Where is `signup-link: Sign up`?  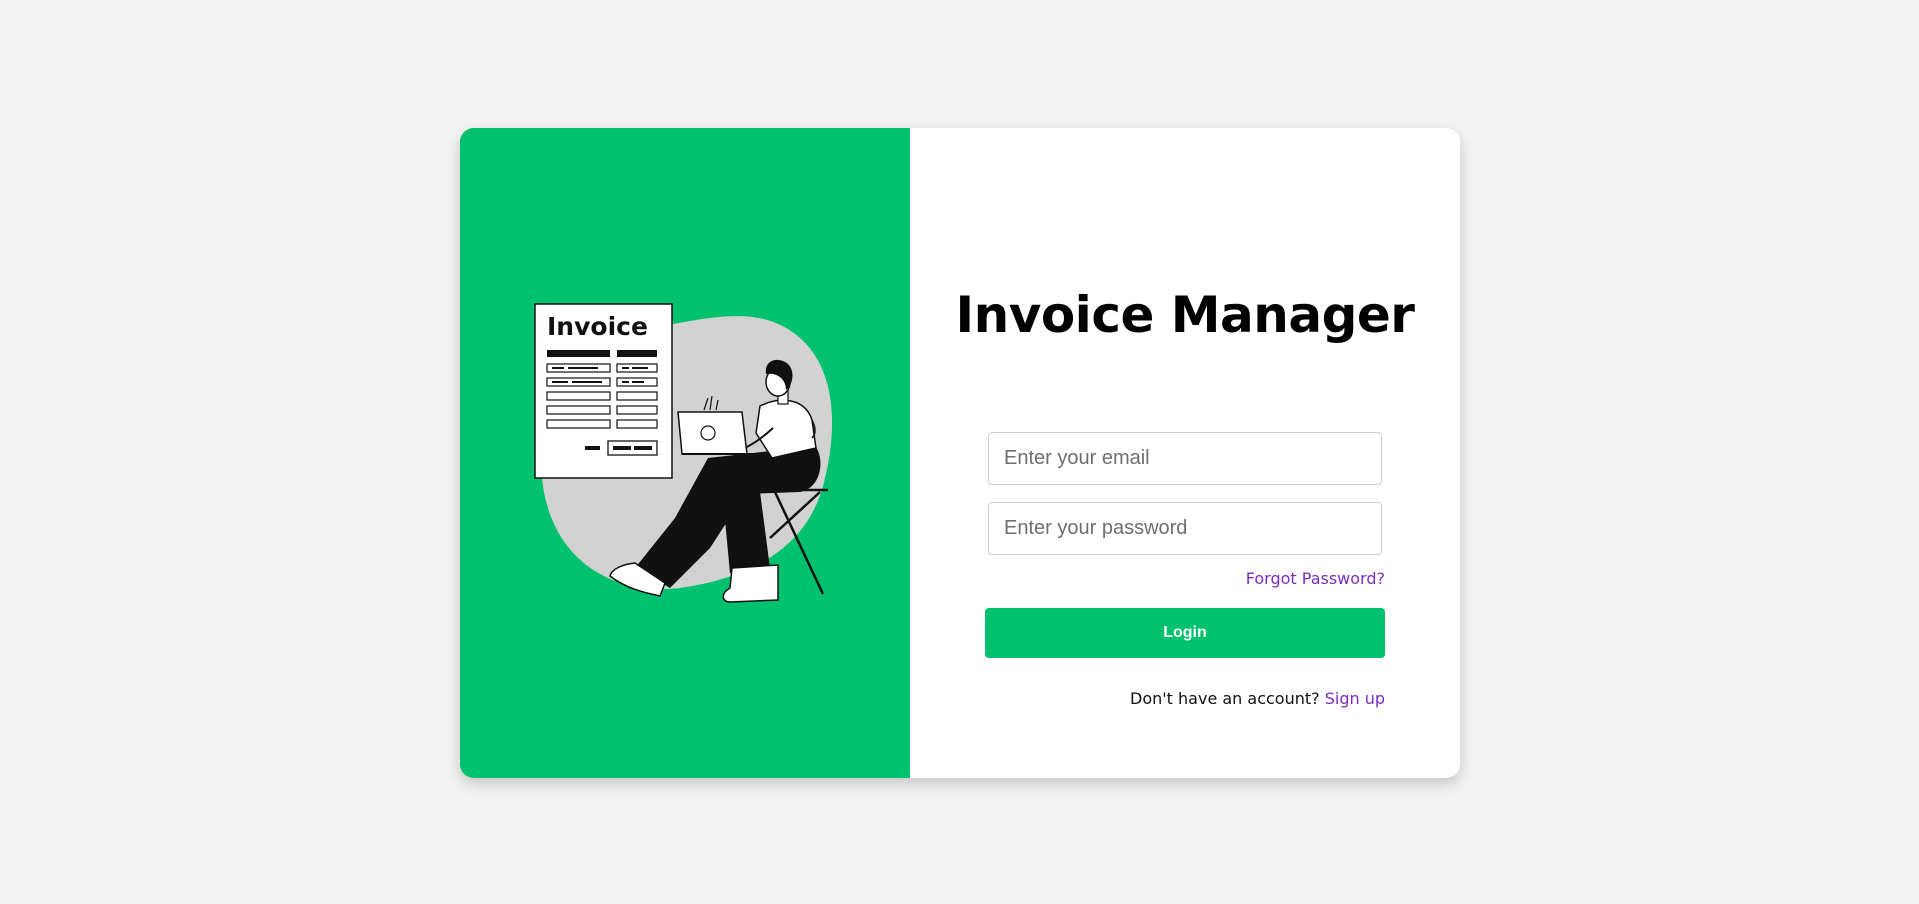
signup-link: Sign up is located at coordinates (1355, 698).